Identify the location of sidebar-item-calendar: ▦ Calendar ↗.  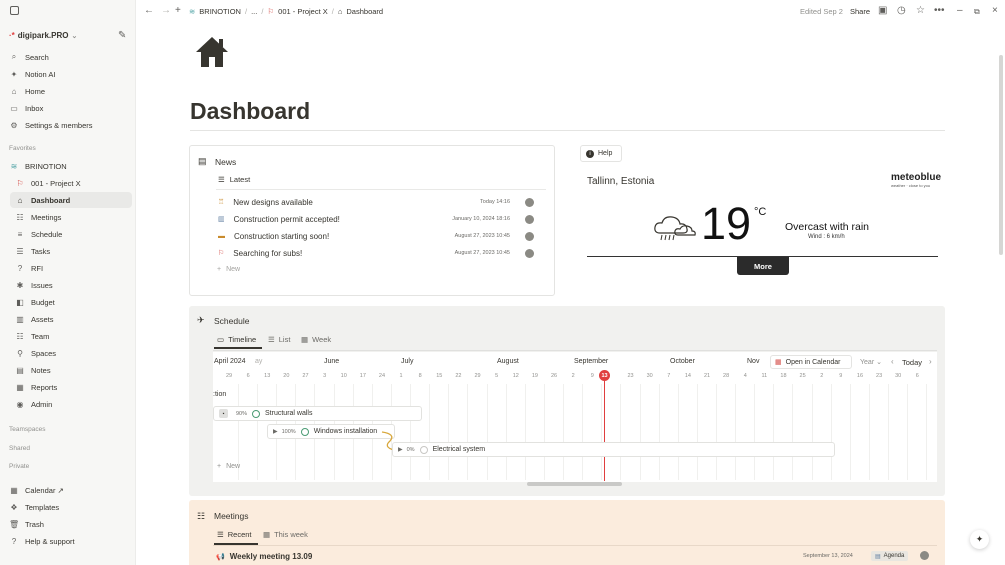
(68, 490).